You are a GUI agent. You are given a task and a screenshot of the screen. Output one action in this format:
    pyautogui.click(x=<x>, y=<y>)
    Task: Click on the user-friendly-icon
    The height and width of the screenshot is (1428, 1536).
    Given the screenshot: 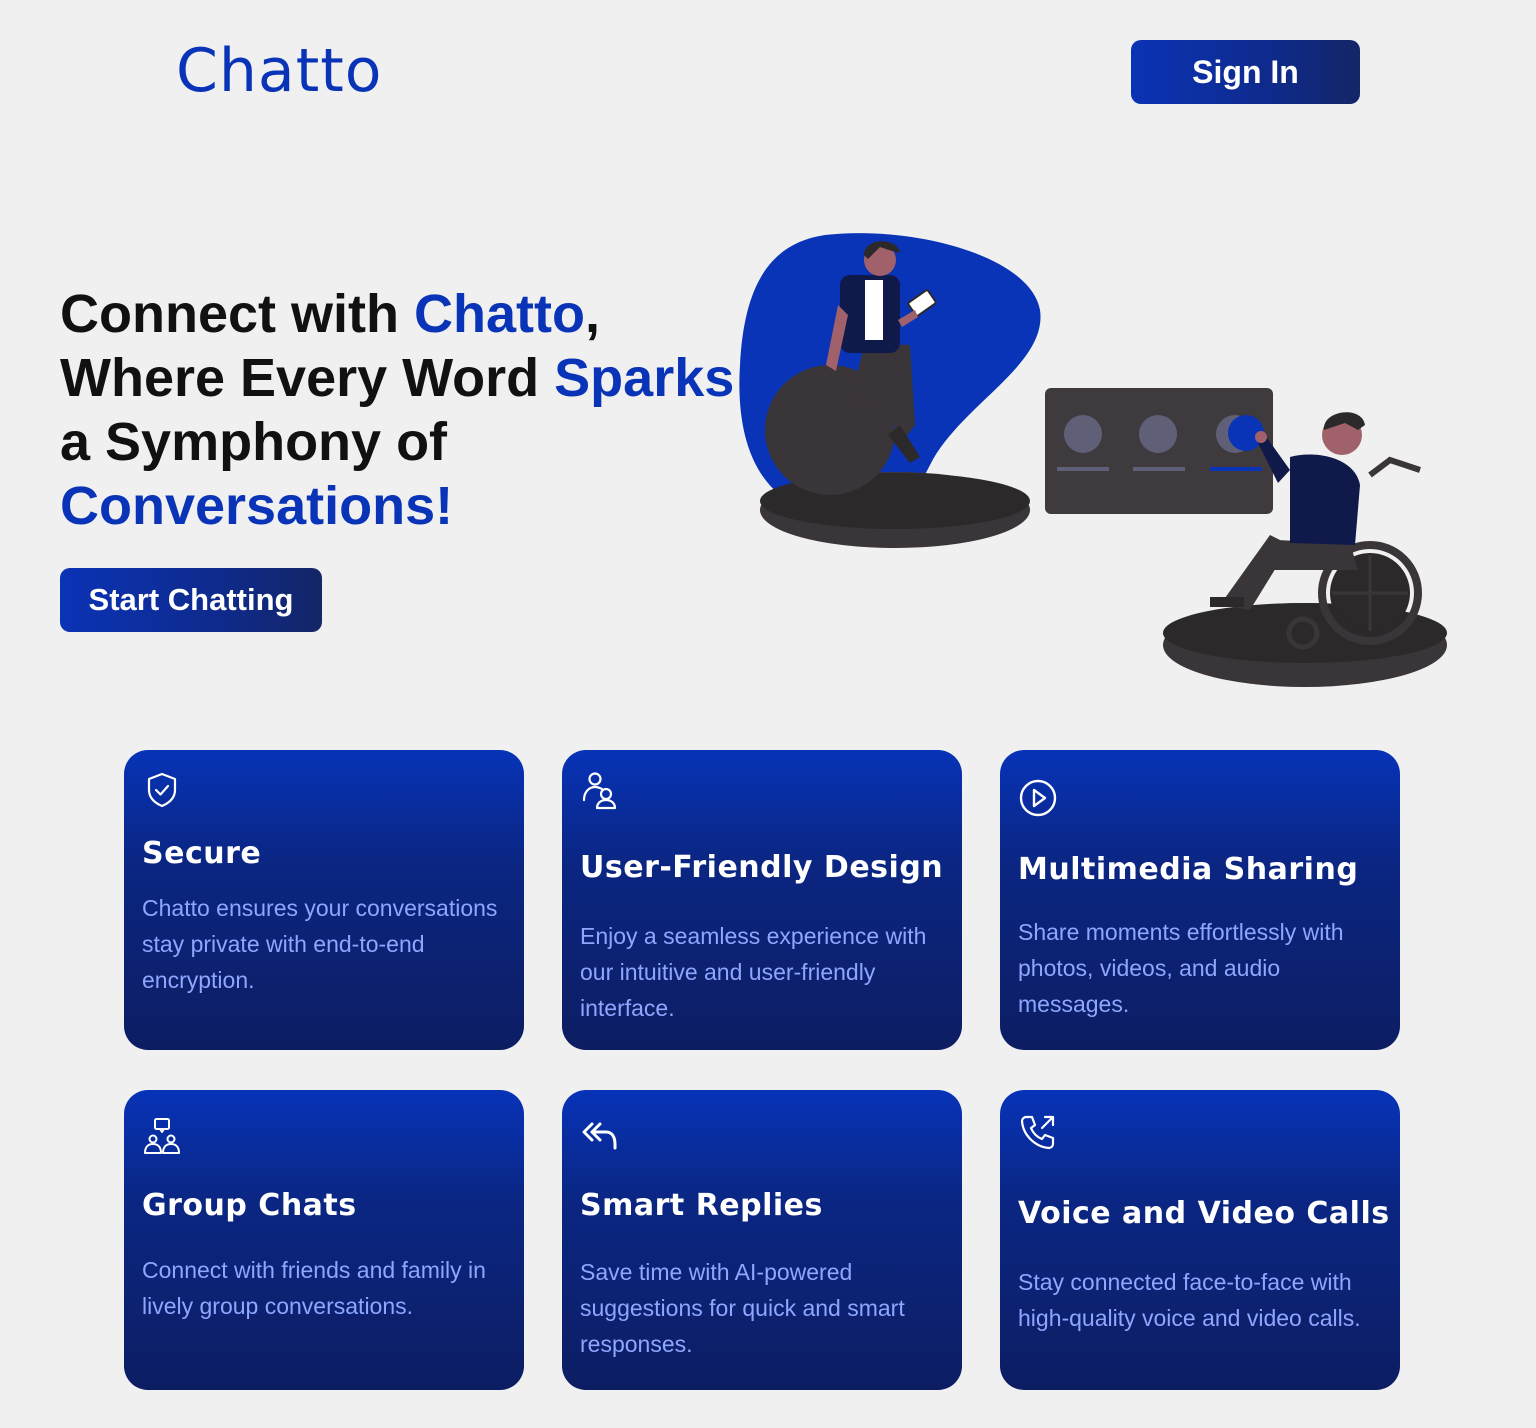 What is the action you would take?
    pyautogui.click(x=600, y=790)
    